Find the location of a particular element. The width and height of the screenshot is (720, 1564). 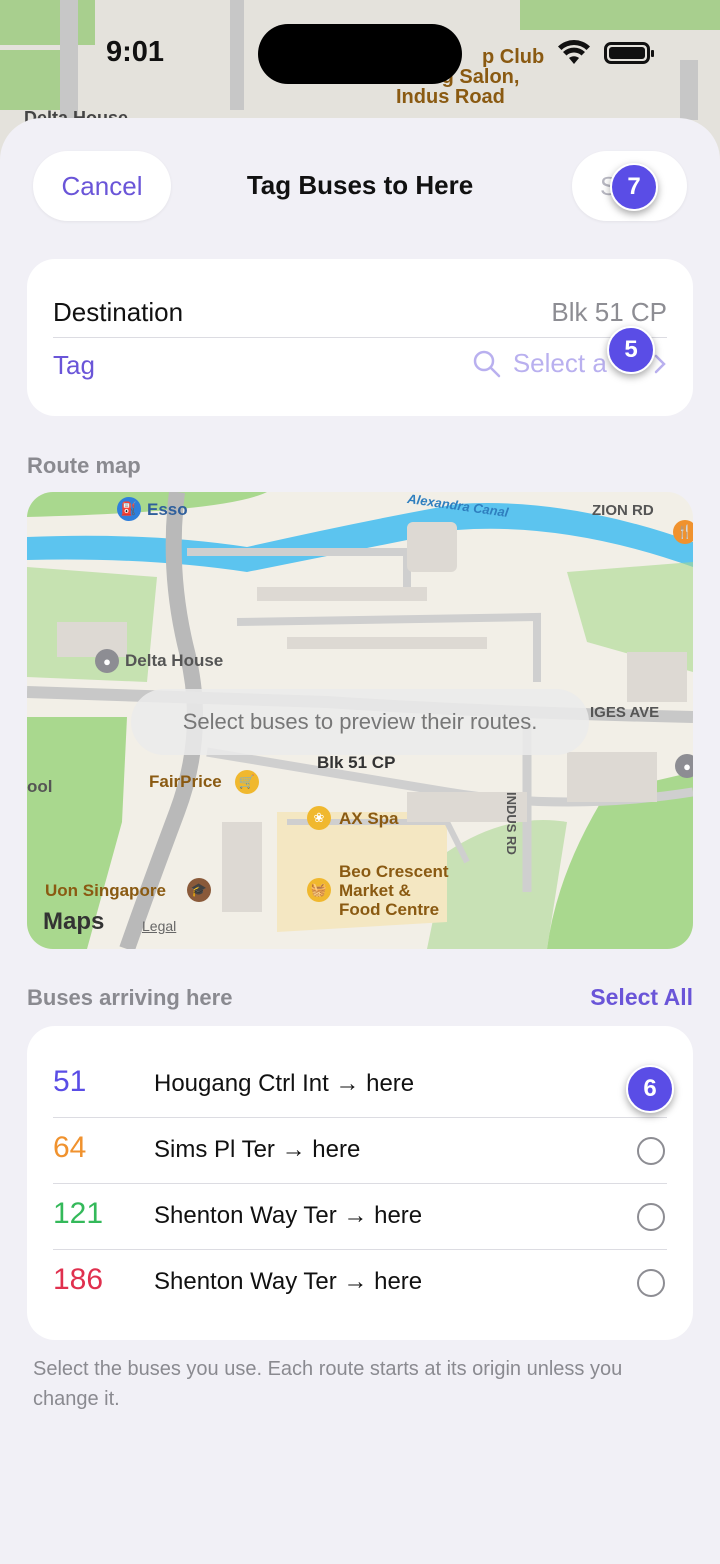

divider is located at coordinates (360, 337).